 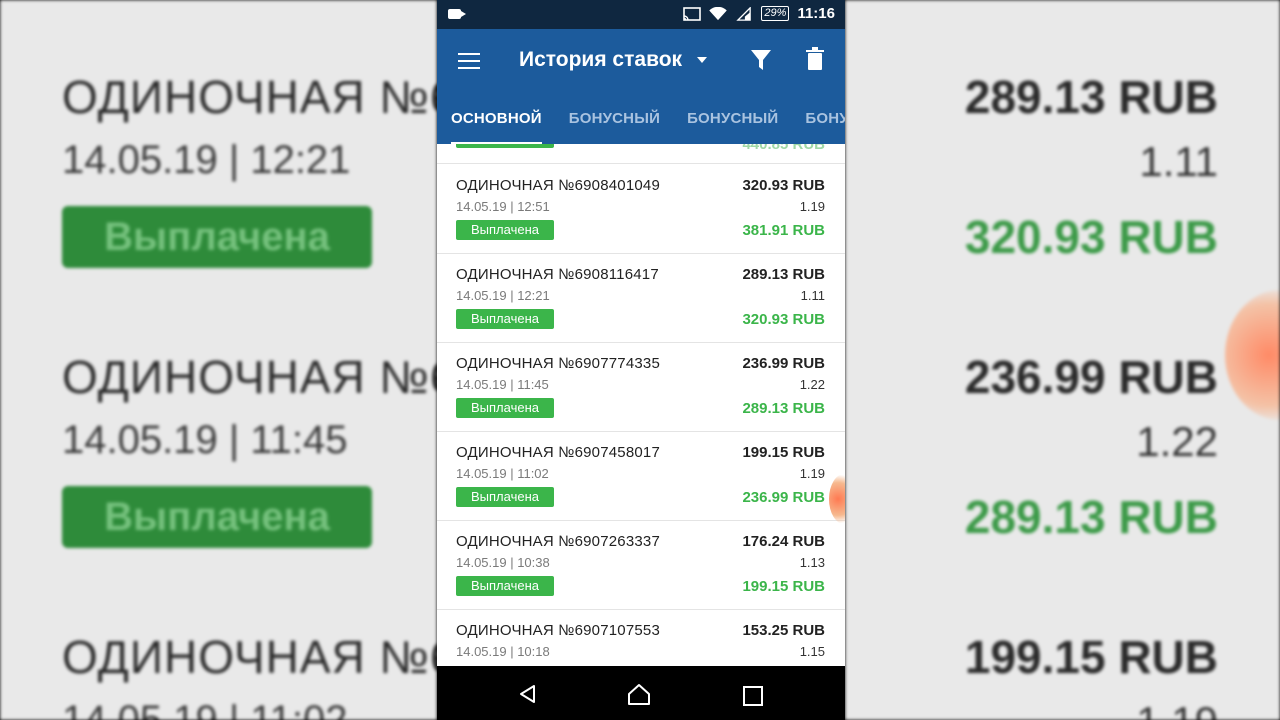 I want to click on bet-date: 14.05.19 | 10:38, so click(x=503, y=562).